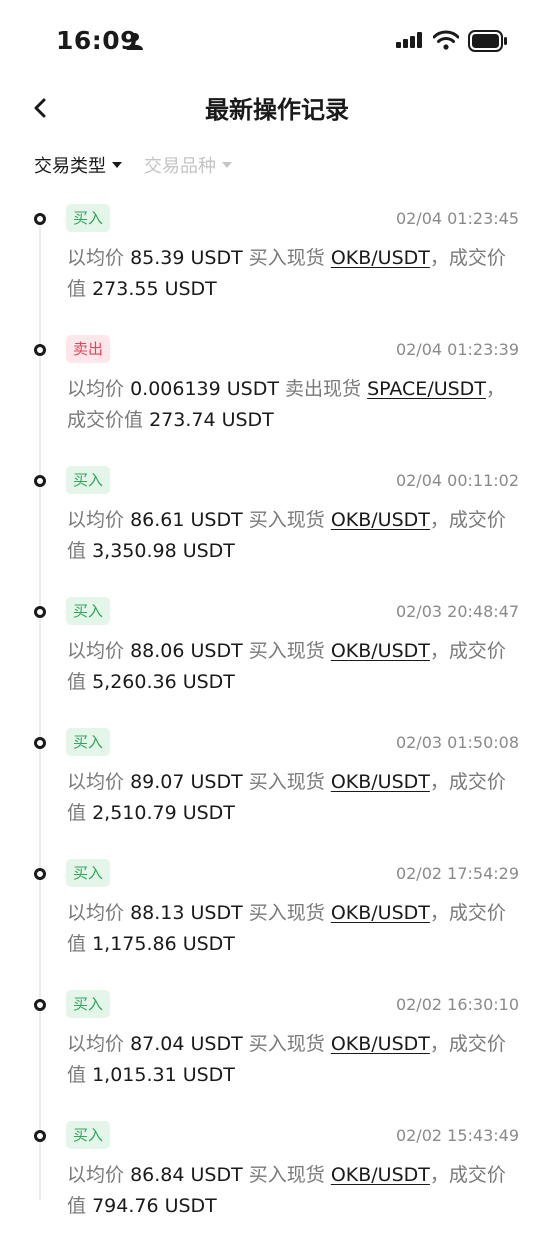 The height and width of the screenshot is (1248, 554). Describe the element at coordinates (154, 289) in the screenshot. I see `trade-value: 273.55 USDT` at that location.